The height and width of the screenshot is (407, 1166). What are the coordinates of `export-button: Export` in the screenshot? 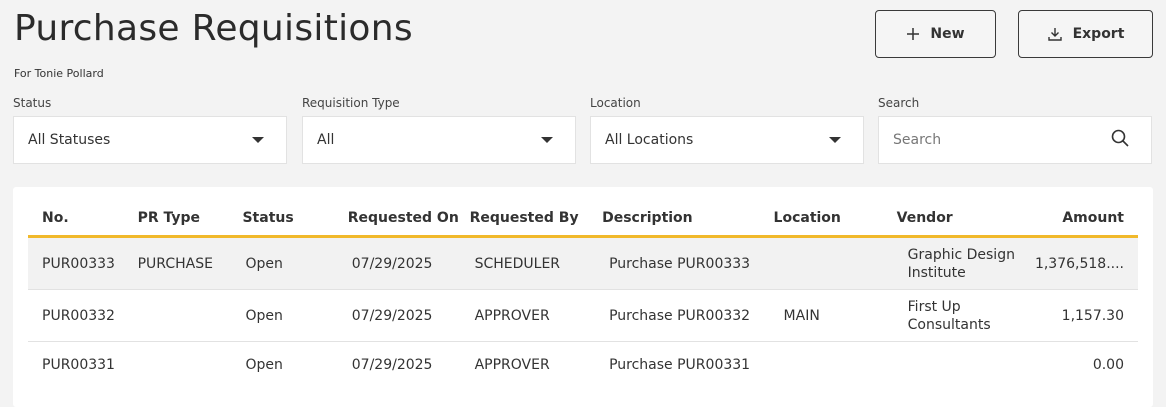 It's located at (1085, 34).